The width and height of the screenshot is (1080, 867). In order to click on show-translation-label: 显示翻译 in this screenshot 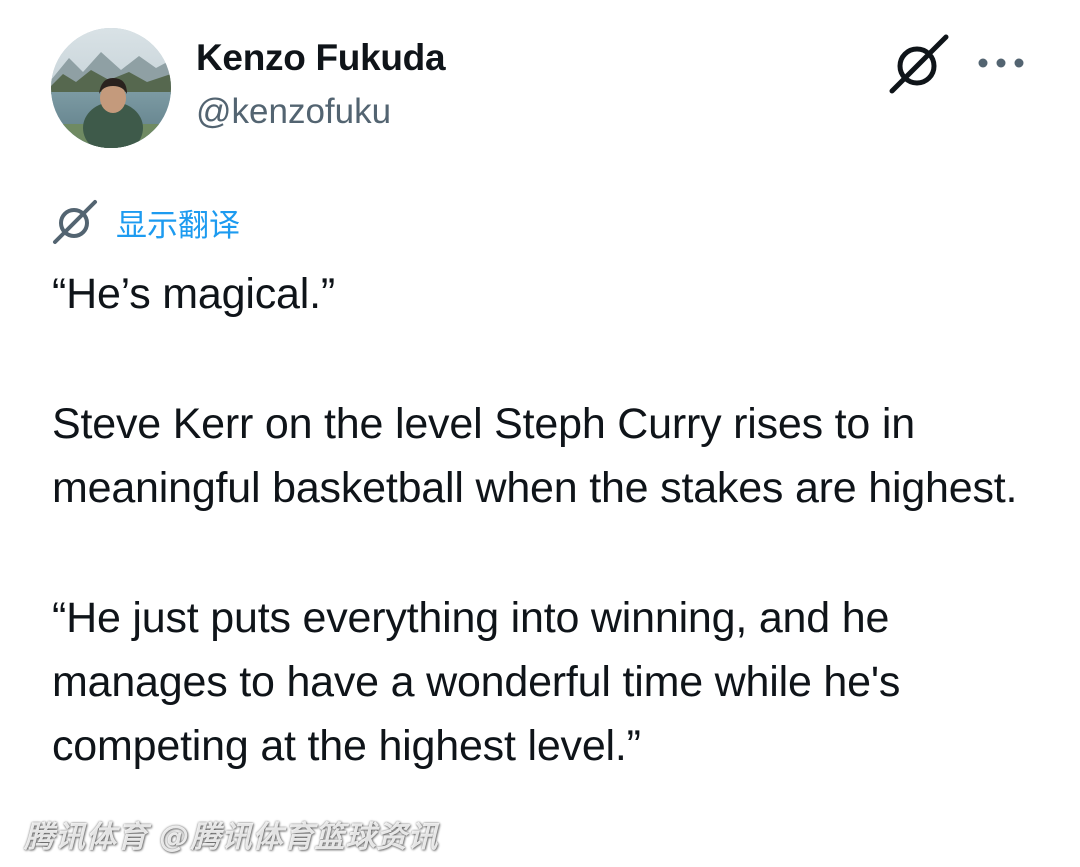, I will do `click(178, 225)`.